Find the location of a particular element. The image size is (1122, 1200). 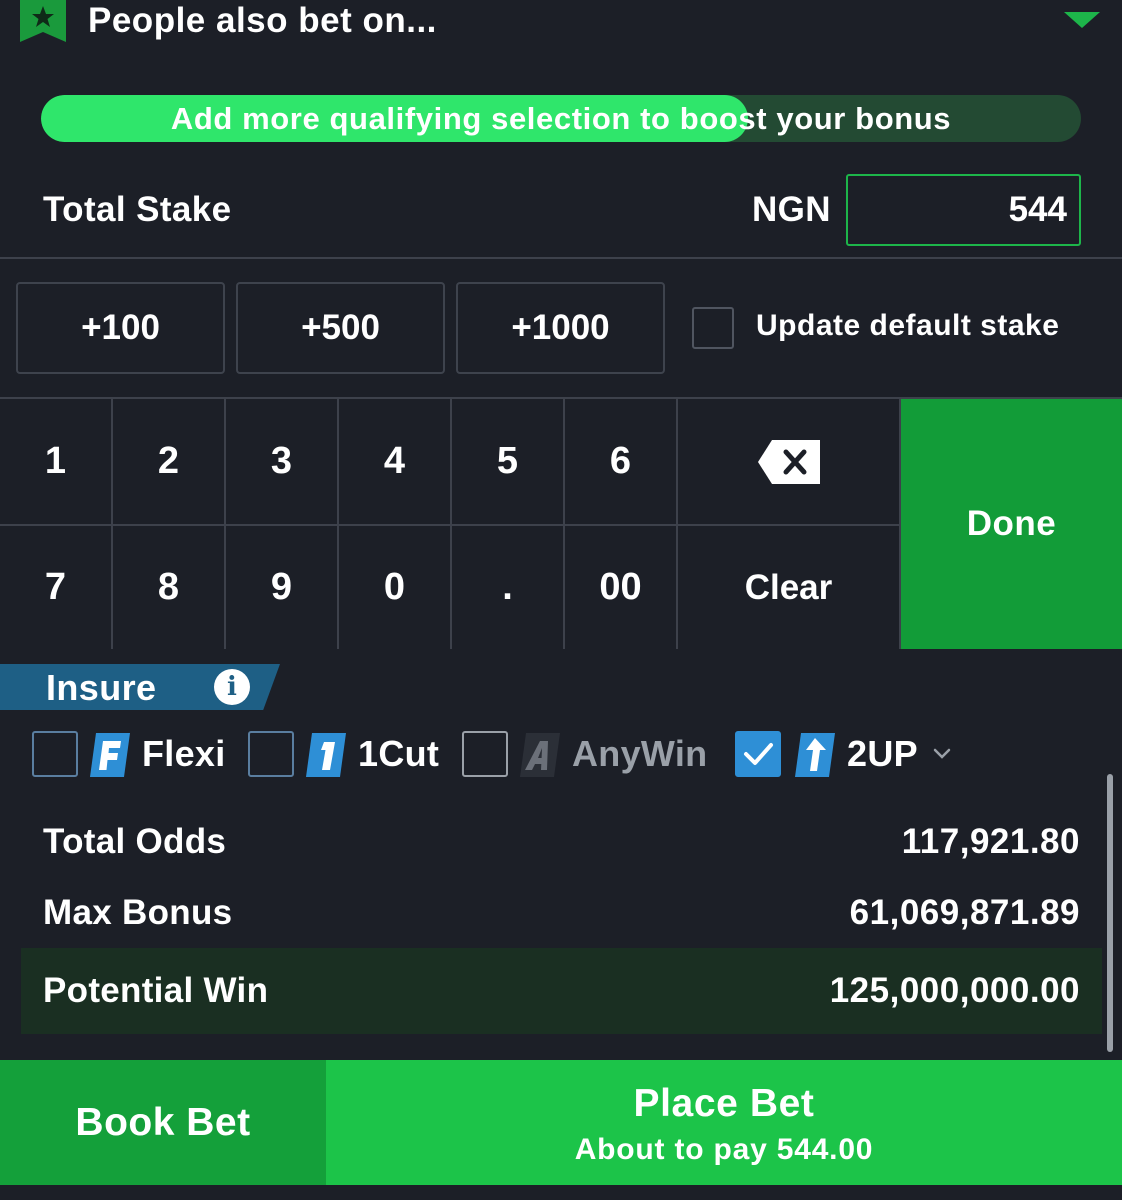

backspace-icon is located at coordinates (788, 461).